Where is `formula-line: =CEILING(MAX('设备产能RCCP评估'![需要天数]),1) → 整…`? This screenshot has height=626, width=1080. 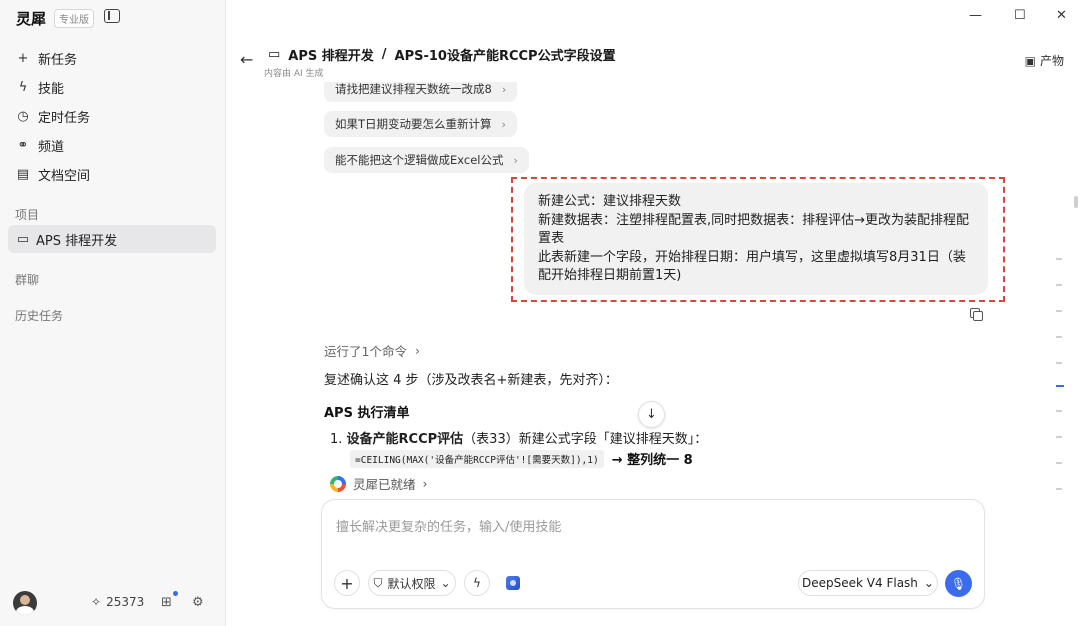
formula-line: =CEILING(MAX('设备产能RCCP评估'![需要天数]),1) → 整… is located at coordinates (521, 458).